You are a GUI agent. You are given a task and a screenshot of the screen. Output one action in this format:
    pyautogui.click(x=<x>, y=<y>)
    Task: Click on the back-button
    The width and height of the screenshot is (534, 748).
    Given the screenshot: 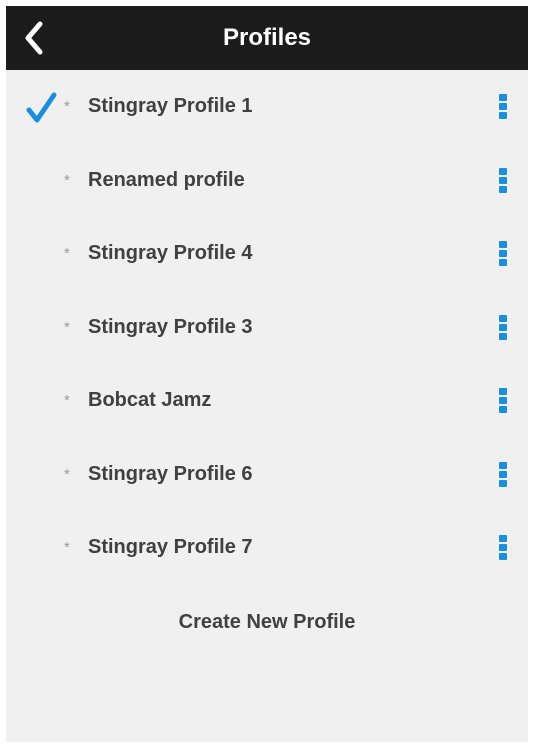 What is the action you would take?
    pyautogui.click(x=34, y=38)
    